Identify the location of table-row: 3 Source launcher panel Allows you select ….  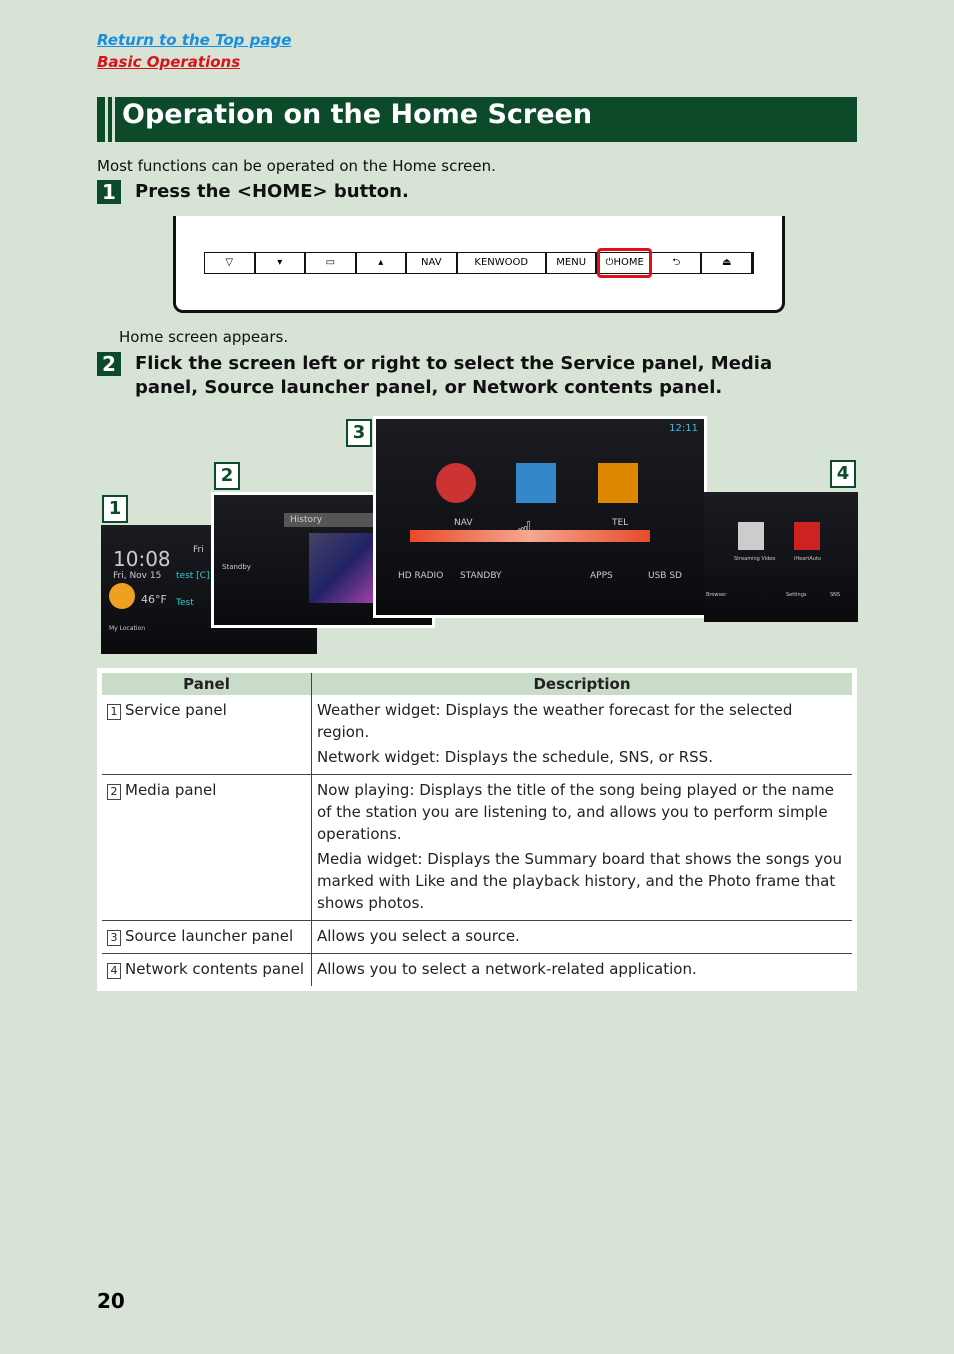
(477, 937).